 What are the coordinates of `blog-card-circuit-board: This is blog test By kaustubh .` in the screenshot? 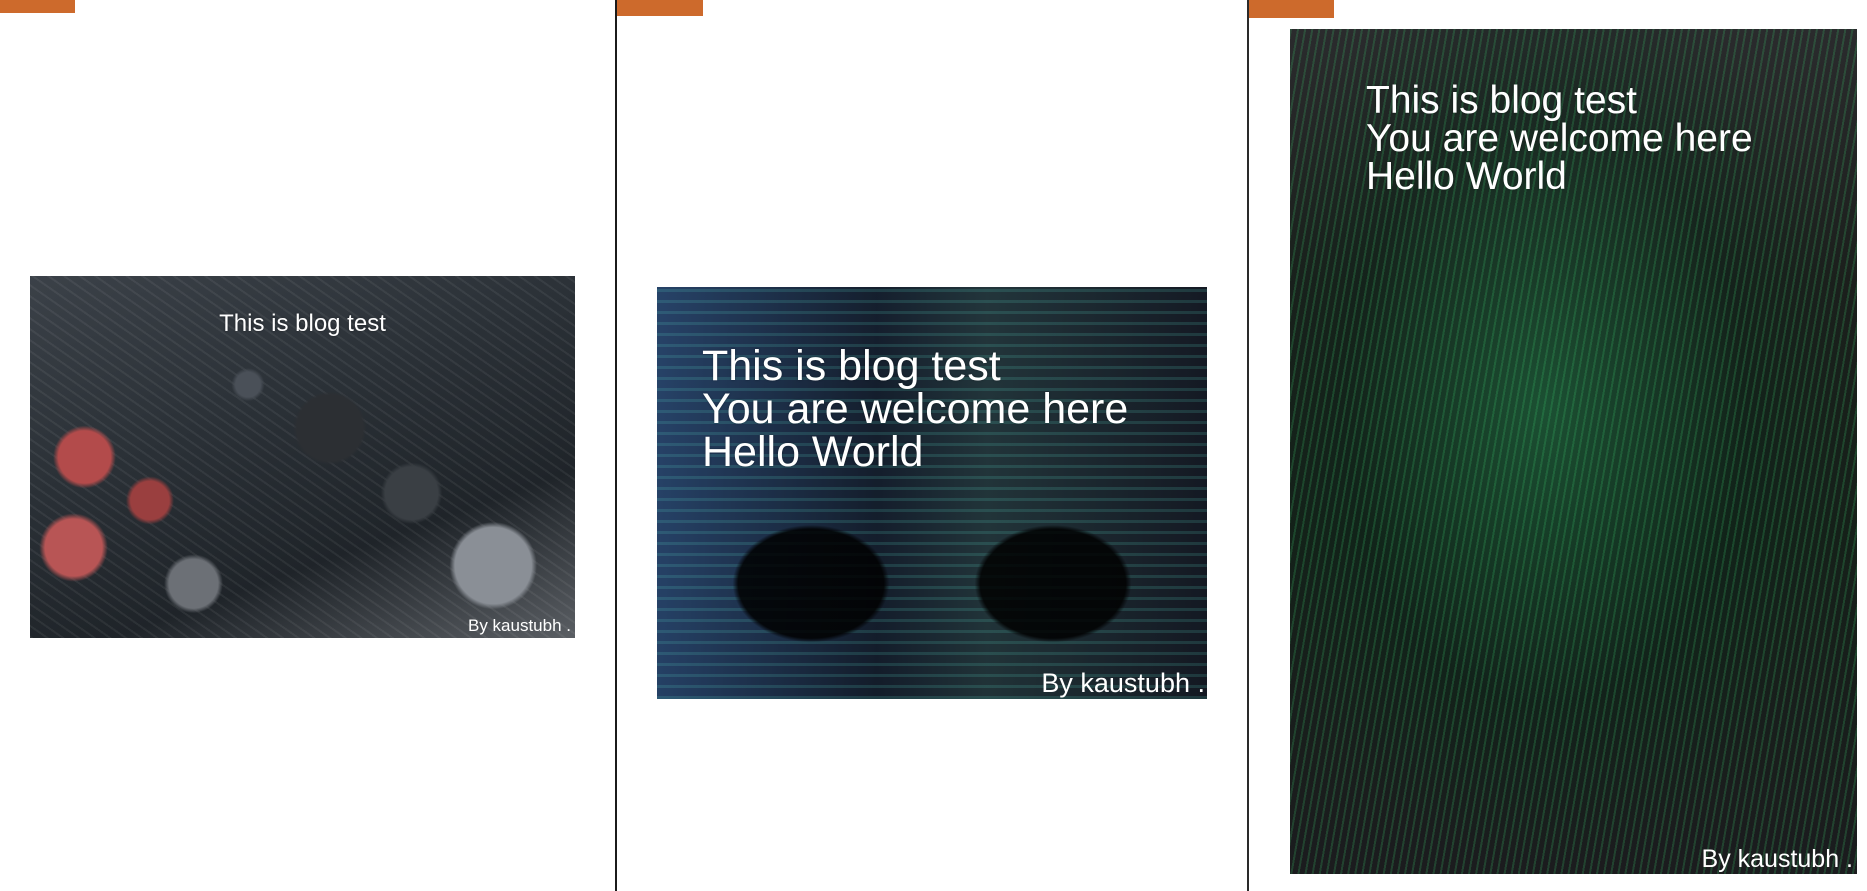 It's located at (302, 457).